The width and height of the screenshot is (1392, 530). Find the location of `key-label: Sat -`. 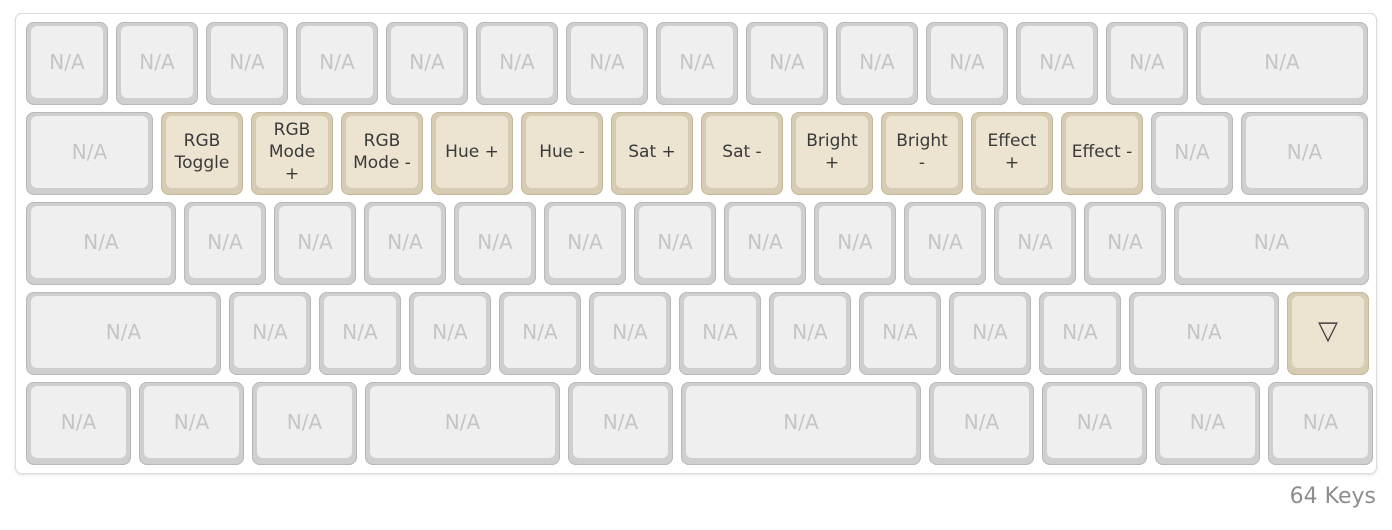

key-label: Sat - is located at coordinates (742, 151).